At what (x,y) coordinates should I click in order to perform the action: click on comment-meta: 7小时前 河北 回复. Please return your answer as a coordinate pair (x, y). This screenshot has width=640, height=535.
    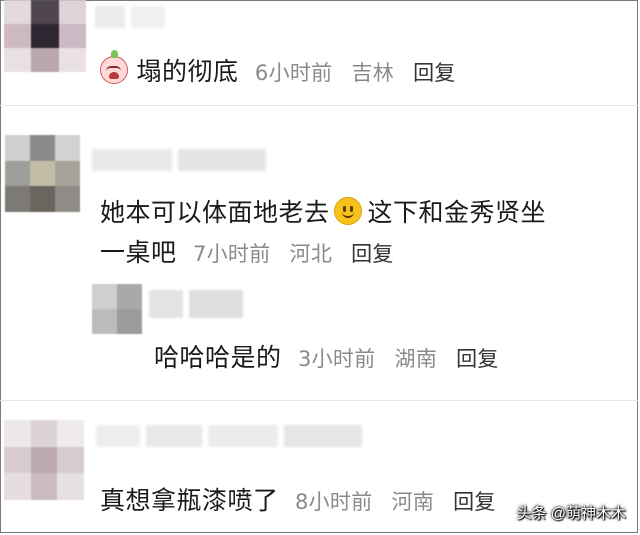
    Looking at the image, I should click on (293, 254).